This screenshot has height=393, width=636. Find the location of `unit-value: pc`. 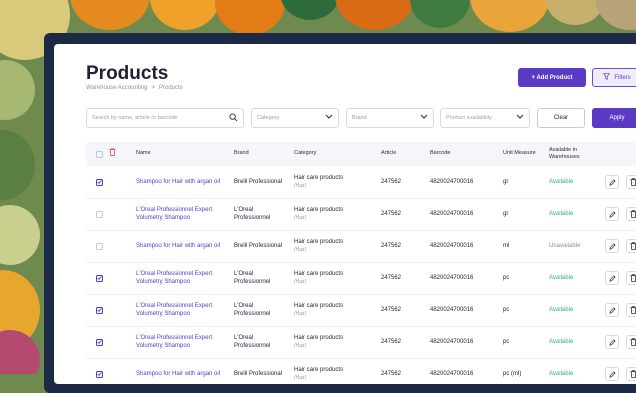

unit-value: pc is located at coordinates (506, 342).